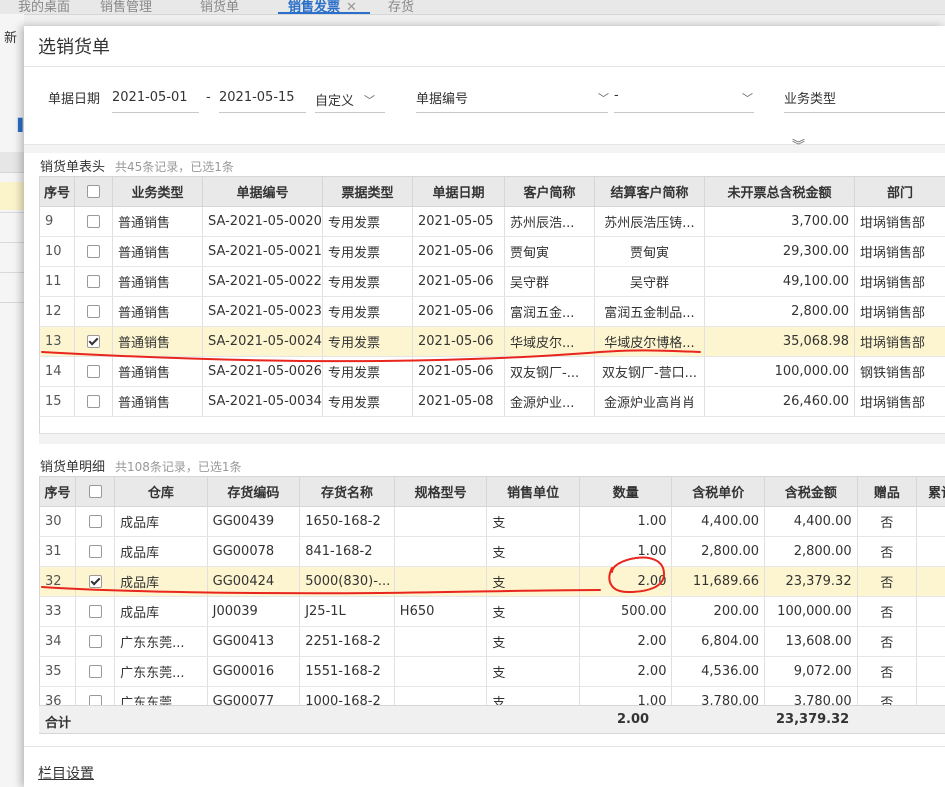 The height and width of the screenshot is (787, 945). Describe the element at coordinates (887, 641) in the screenshot. I see `cell-gift: 否` at that location.